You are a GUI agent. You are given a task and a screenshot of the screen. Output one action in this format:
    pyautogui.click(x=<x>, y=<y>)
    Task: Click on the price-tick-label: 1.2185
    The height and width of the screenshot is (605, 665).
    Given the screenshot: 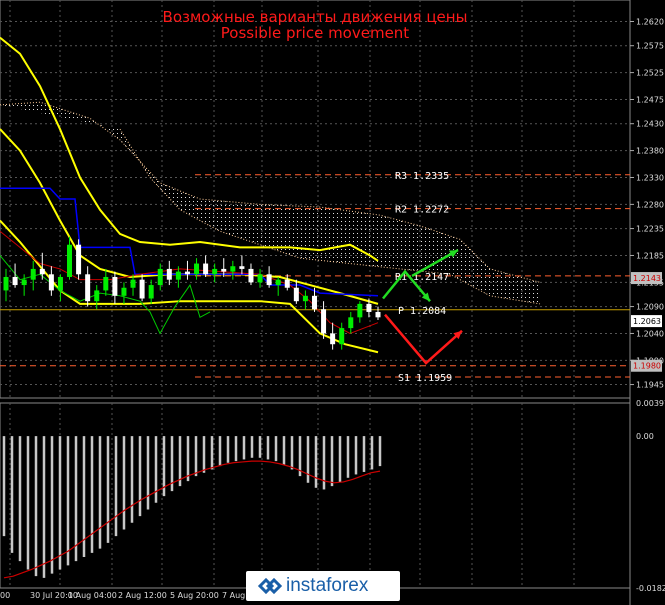 What is the action you would take?
    pyautogui.click(x=650, y=255)
    